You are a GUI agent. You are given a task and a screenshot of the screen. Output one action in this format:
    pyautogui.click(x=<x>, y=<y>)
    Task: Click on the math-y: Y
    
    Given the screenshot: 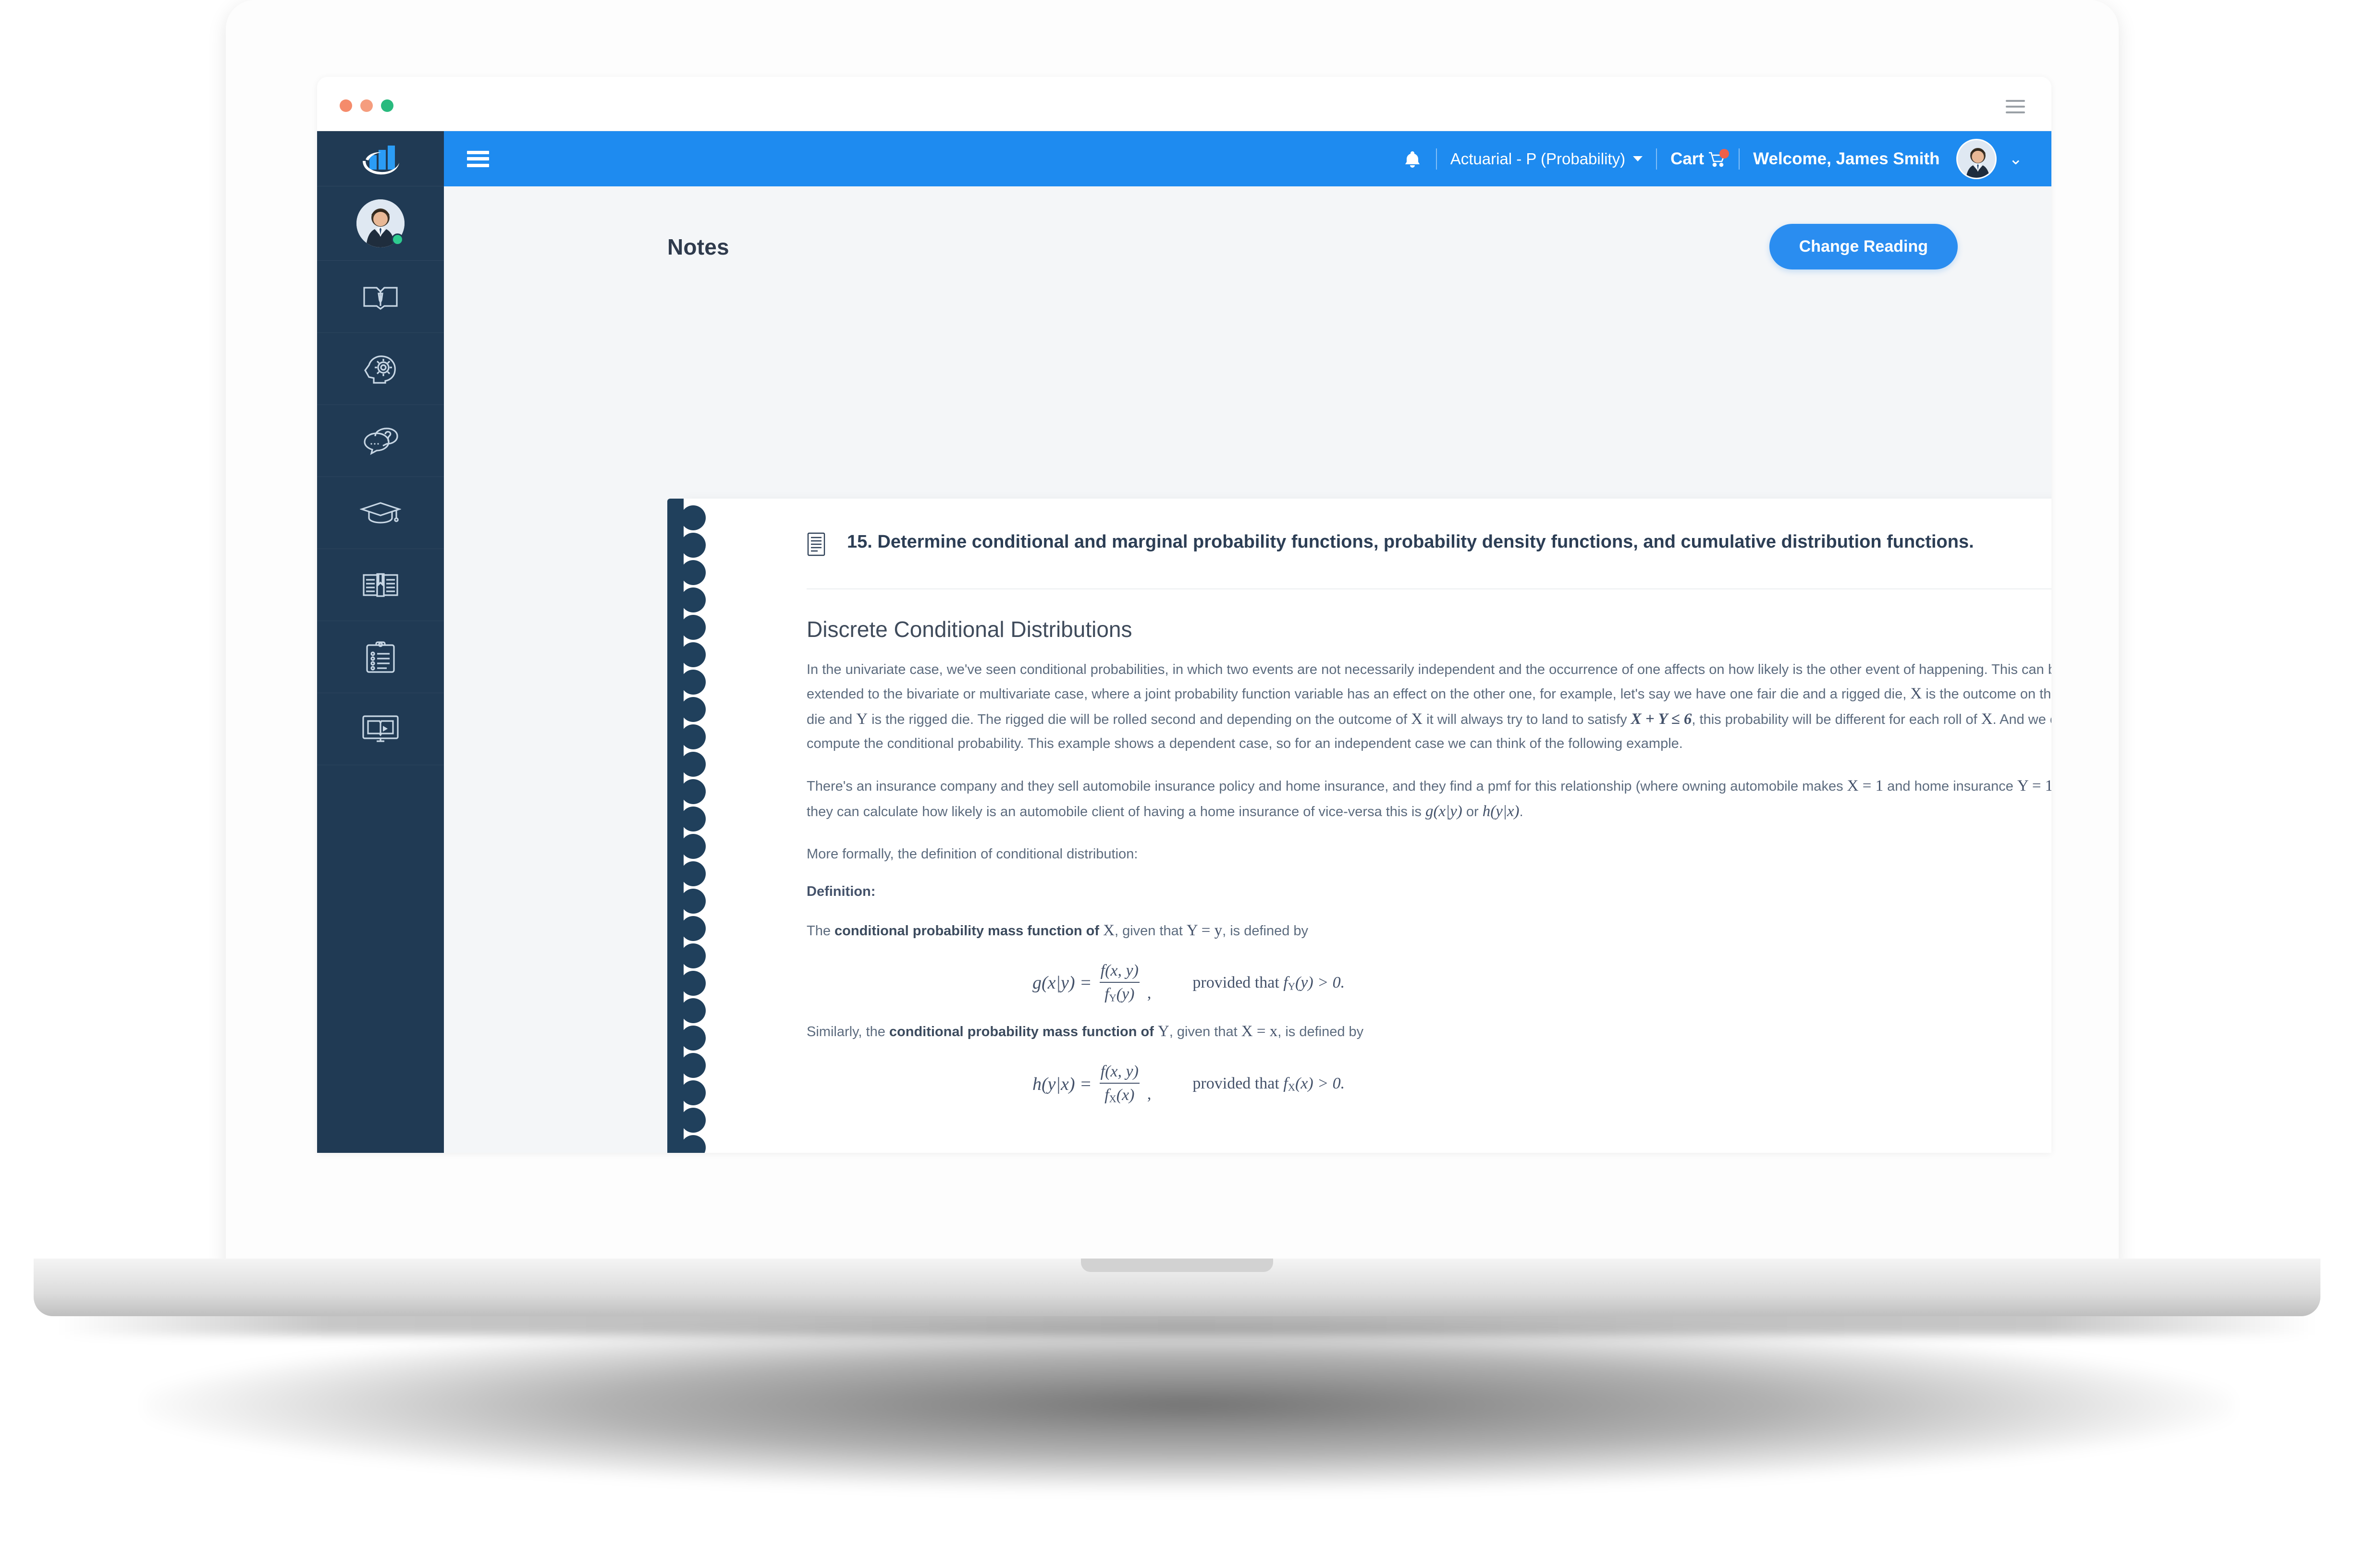 What is the action you would take?
    pyautogui.click(x=862, y=719)
    